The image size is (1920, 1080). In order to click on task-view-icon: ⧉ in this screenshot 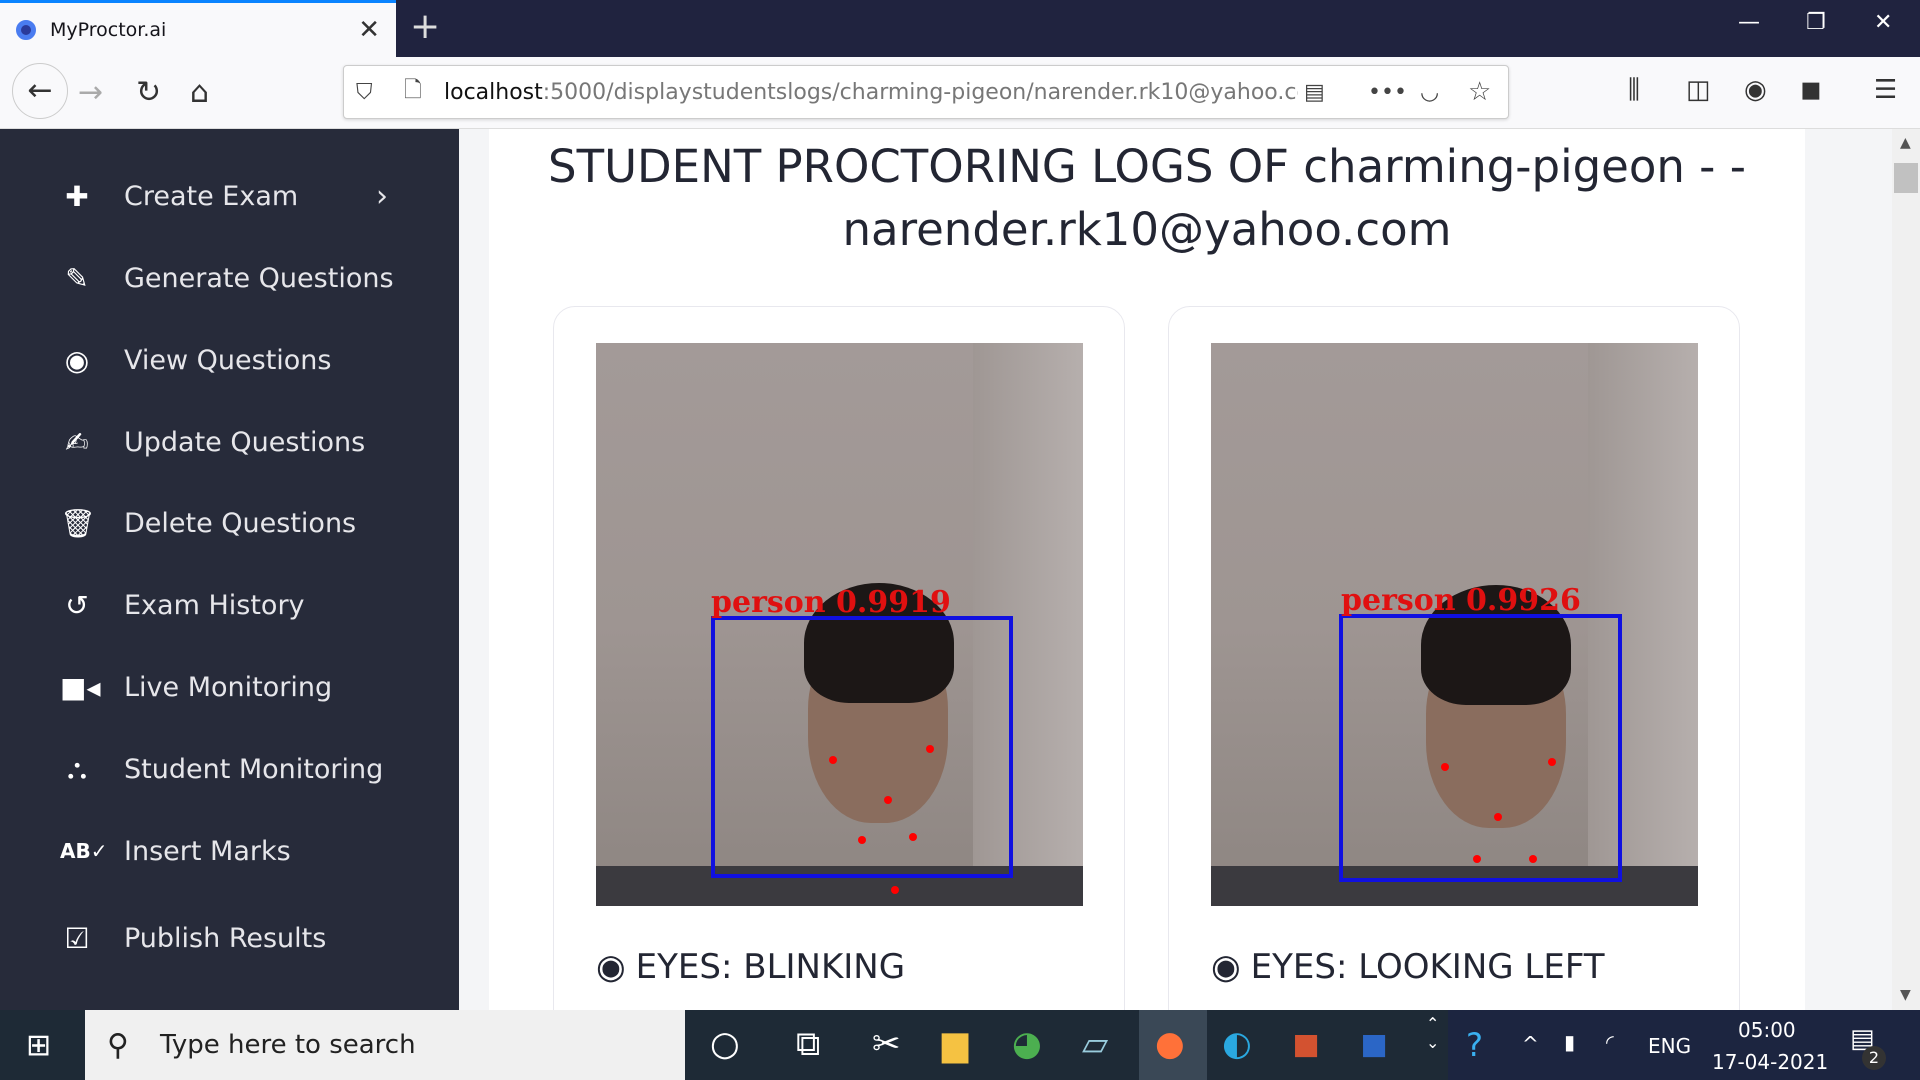, I will do `click(808, 1044)`.